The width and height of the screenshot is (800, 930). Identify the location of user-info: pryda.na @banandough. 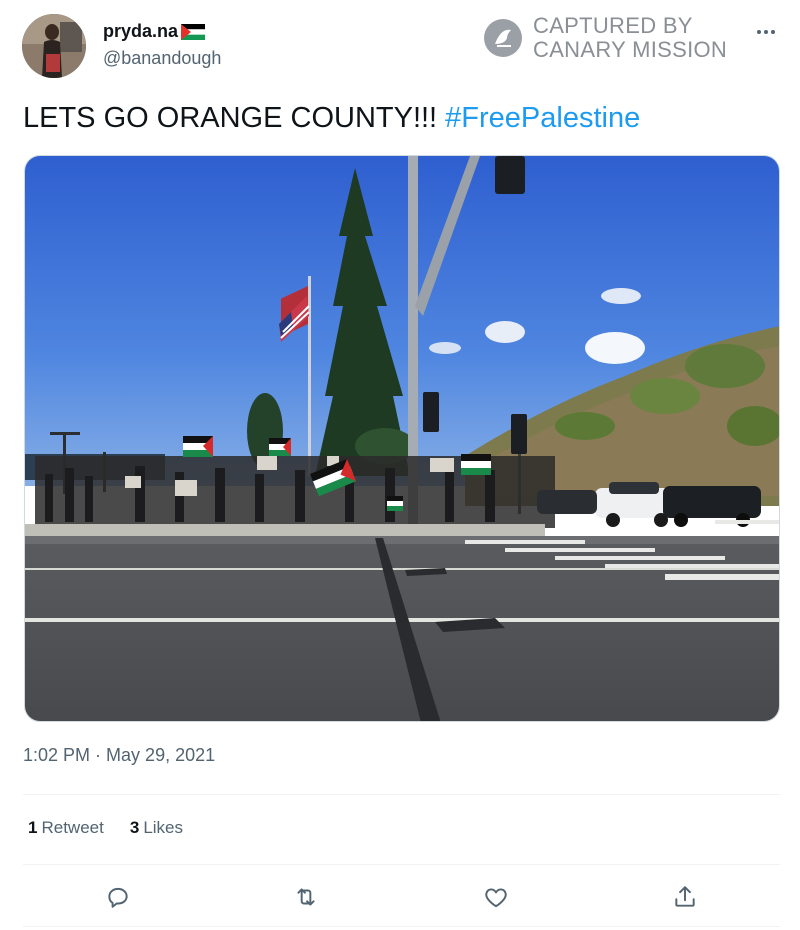
(162, 45).